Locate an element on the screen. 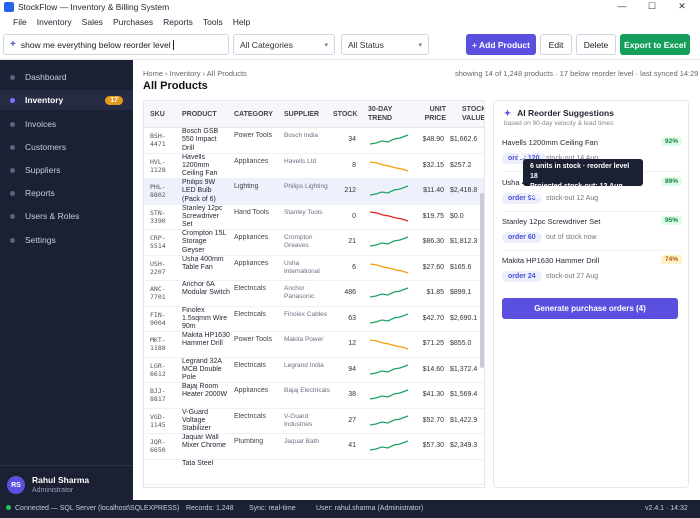 This screenshot has height=518, width=700. sidebar-item-settings: Settings is located at coordinates (66, 240).